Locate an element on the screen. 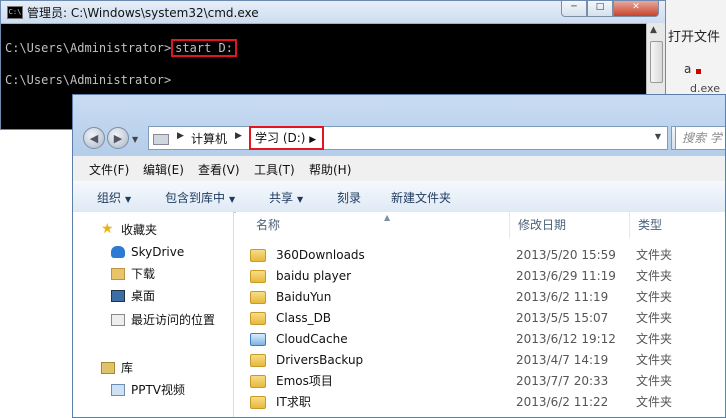 Image resolution: width=726 pixels, height=418 pixels. burn-button: 刻录 is located at coordinates (349, 197).